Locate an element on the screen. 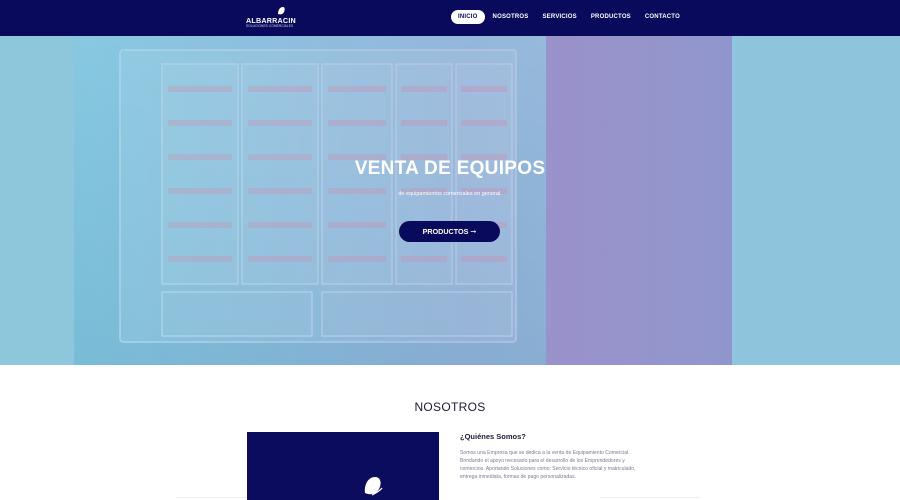 This screenshot has height=500, width=900. products-button: PRODUCTOS ➞ is located at coordinates (449, 231).